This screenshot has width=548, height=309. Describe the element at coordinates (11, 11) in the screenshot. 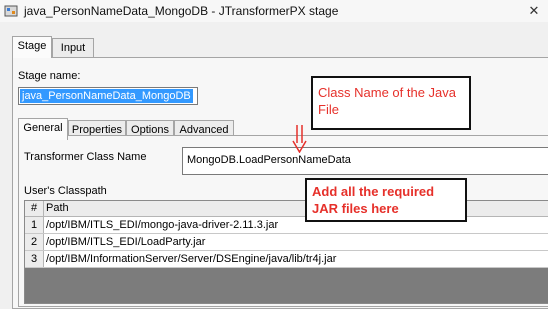

I see `stage-icon` at that location.